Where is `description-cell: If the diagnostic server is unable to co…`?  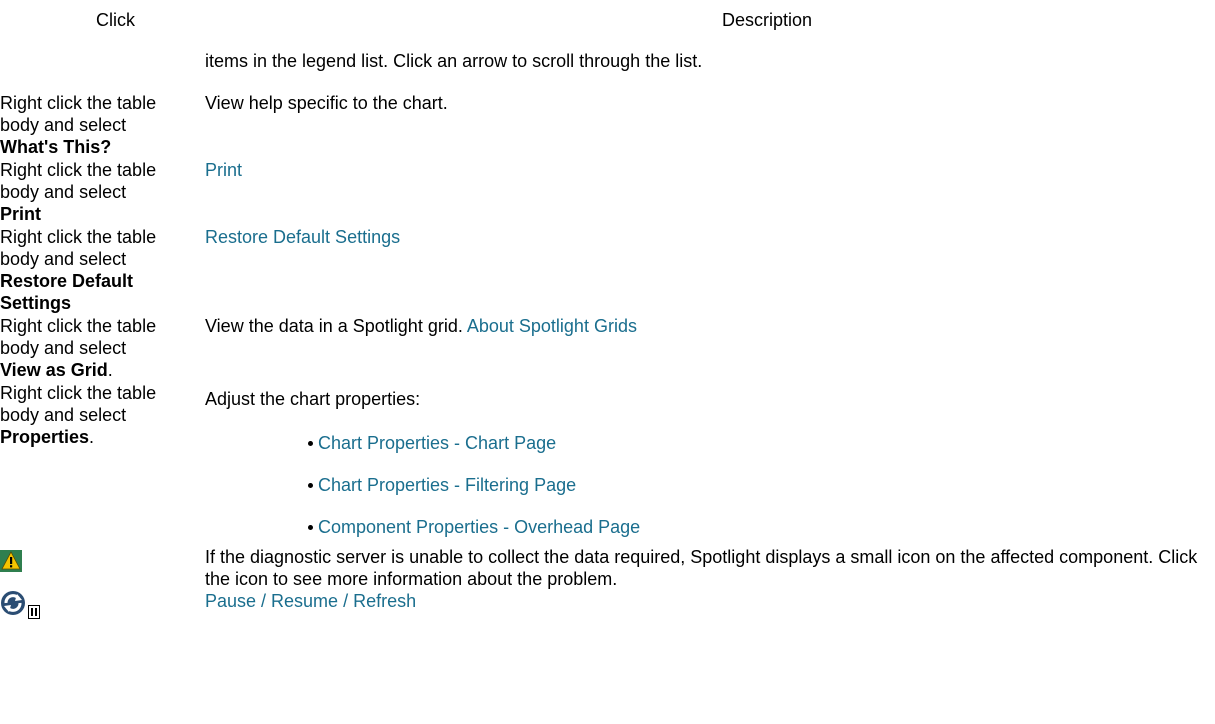 description-cell: If the diagnostic server is unable to co… is located at coordinates (709, 568).